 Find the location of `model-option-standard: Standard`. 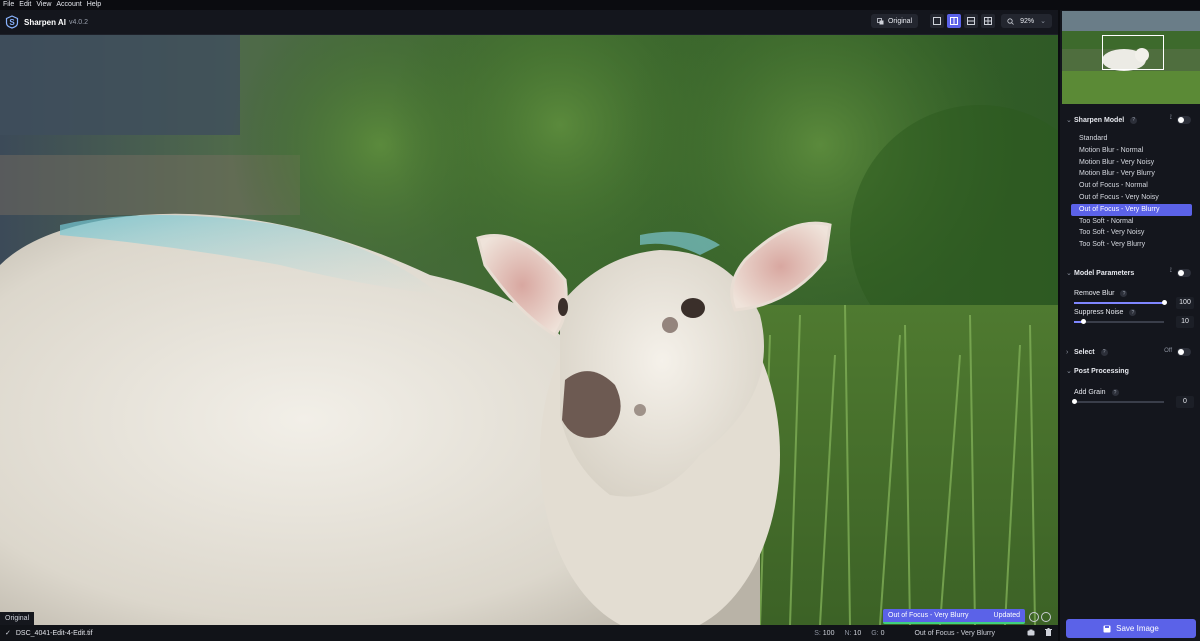

model-option-standard: Standard is located at coordinates (1131, 139).